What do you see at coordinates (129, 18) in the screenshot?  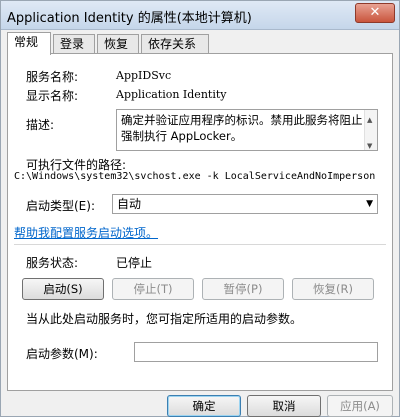 I see `window-title: Application Identity 的属性(本地计算机)` at bounding box center [129, 18].